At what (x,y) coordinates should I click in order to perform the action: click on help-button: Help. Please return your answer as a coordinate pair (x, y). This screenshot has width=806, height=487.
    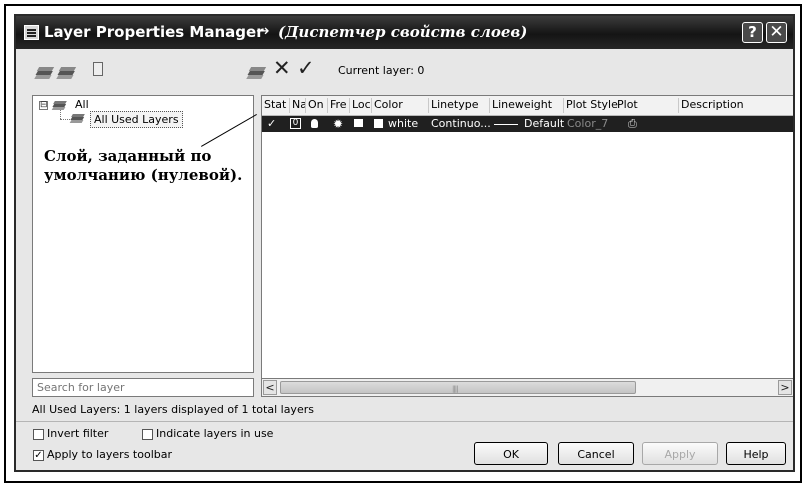
    Looking at the image, I should click on (756, 453).